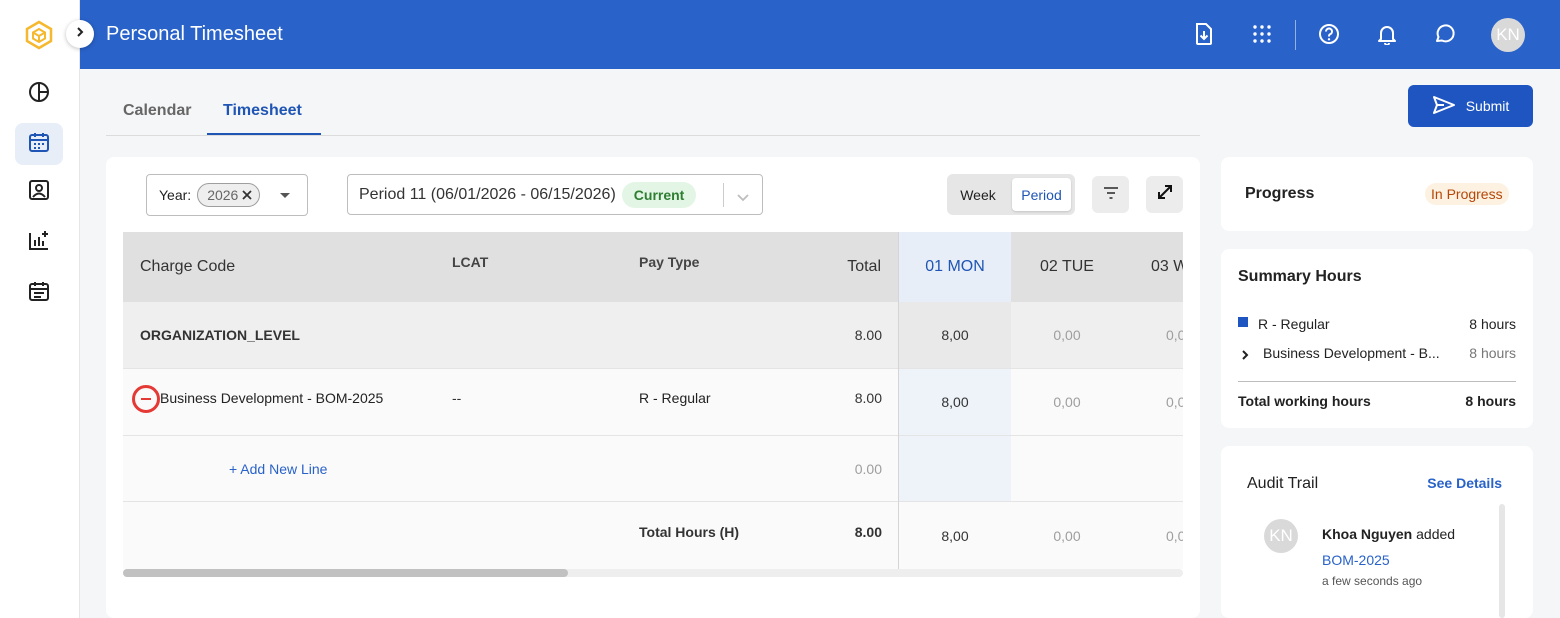 The image size is (1560, 618). I want to click on event-list-icon, so click(39, 293).